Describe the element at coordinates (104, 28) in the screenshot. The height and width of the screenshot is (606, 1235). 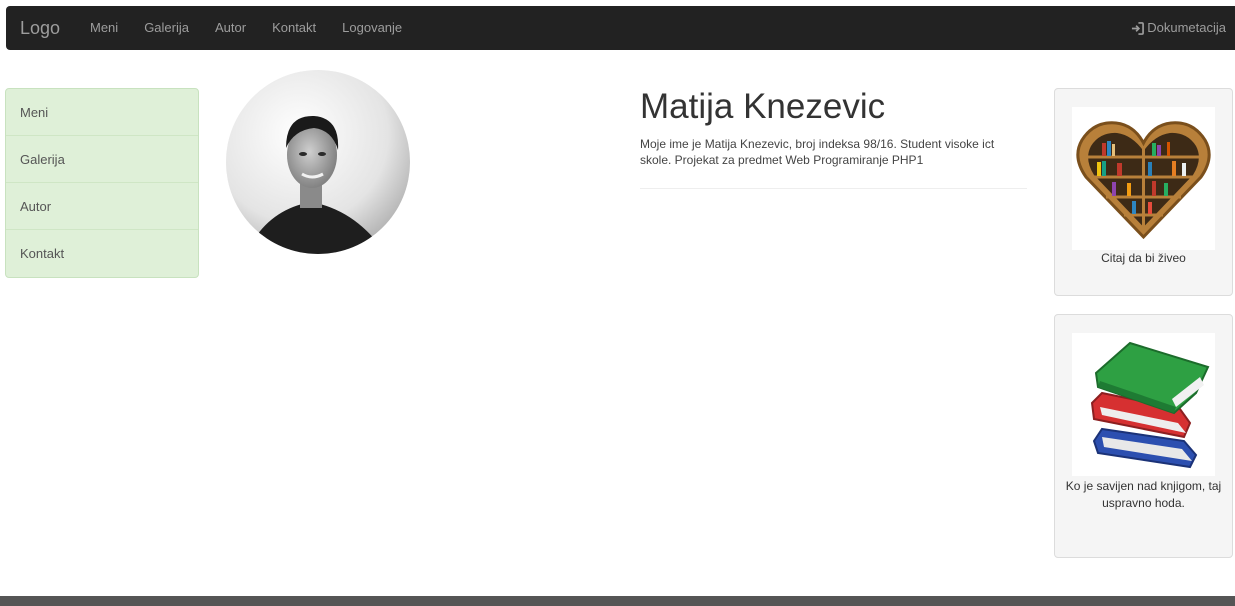
I see `nav-link-meni: Meni` at that location.